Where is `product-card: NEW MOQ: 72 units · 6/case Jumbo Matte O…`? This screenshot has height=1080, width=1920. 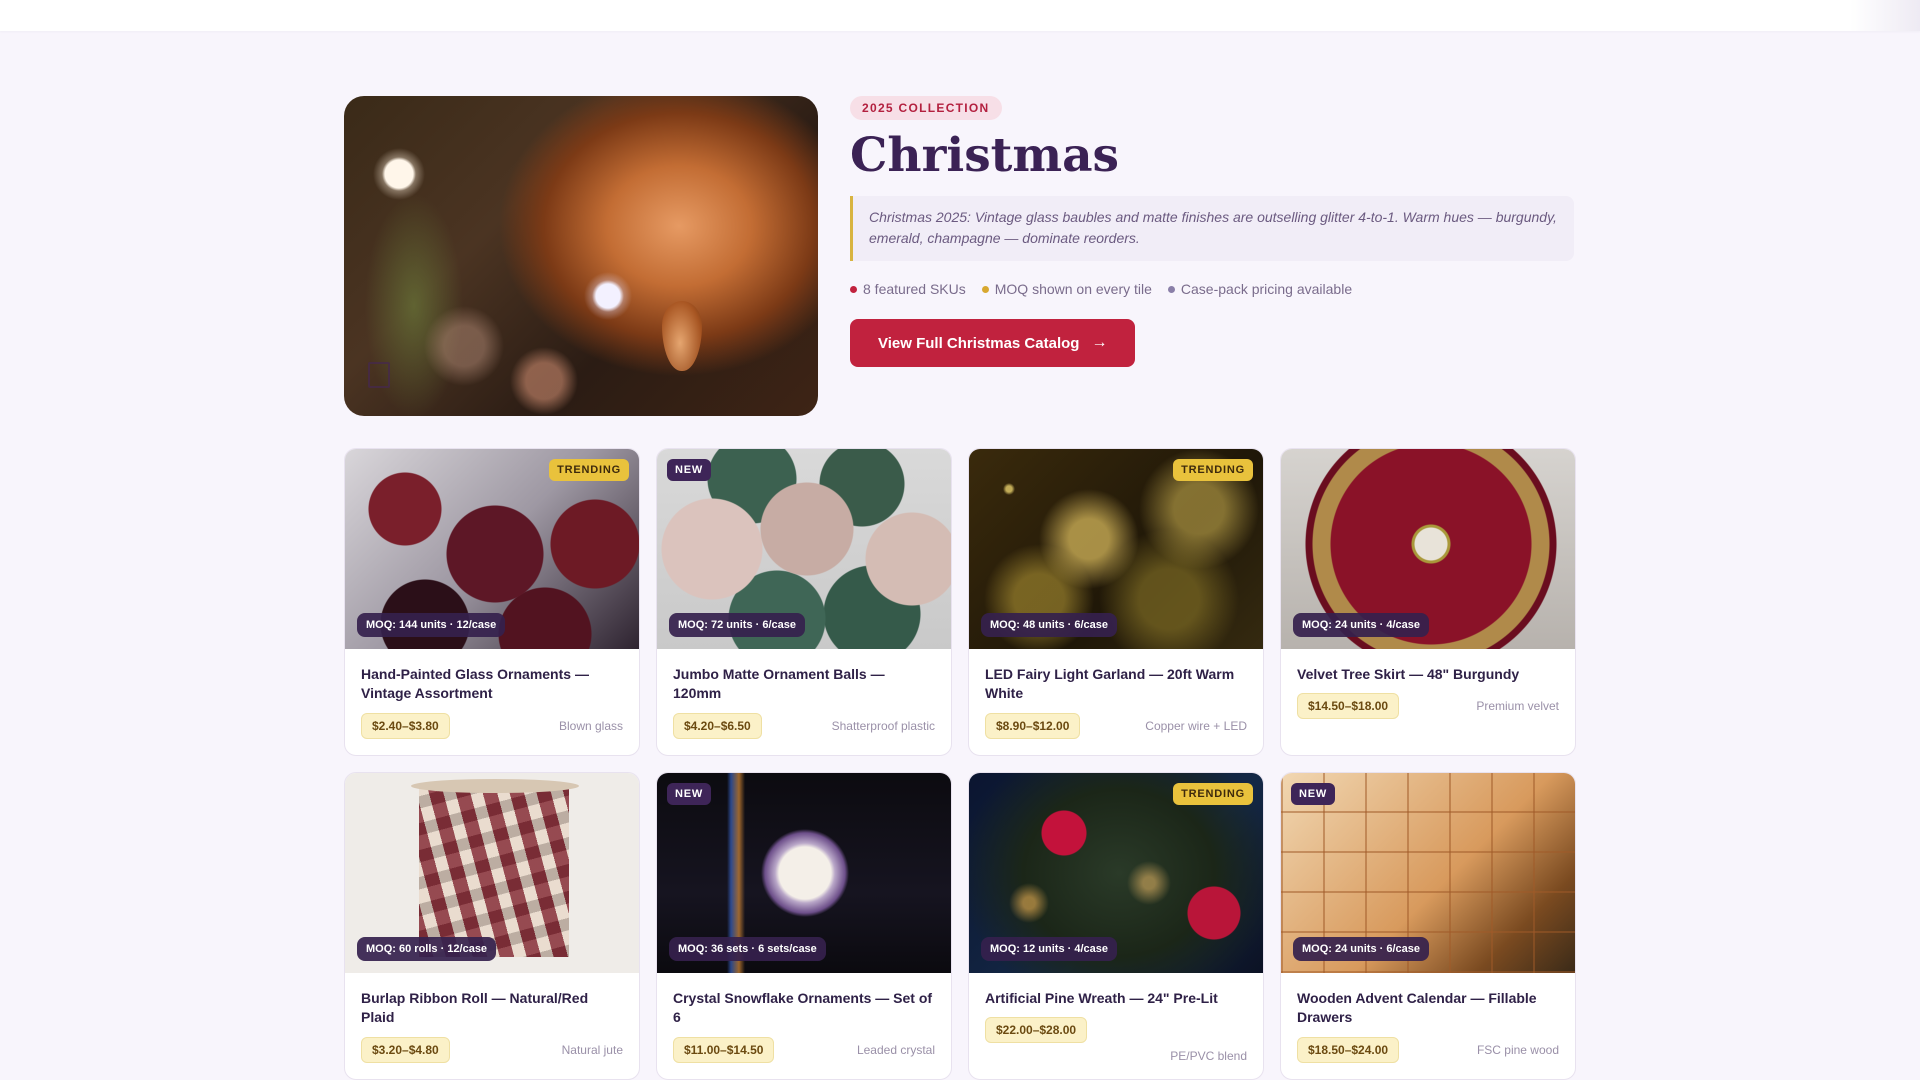 product-card: NEW MOQ: 72 units · 6/case Jumbo Matte O… is located at coordinates (804, 602).